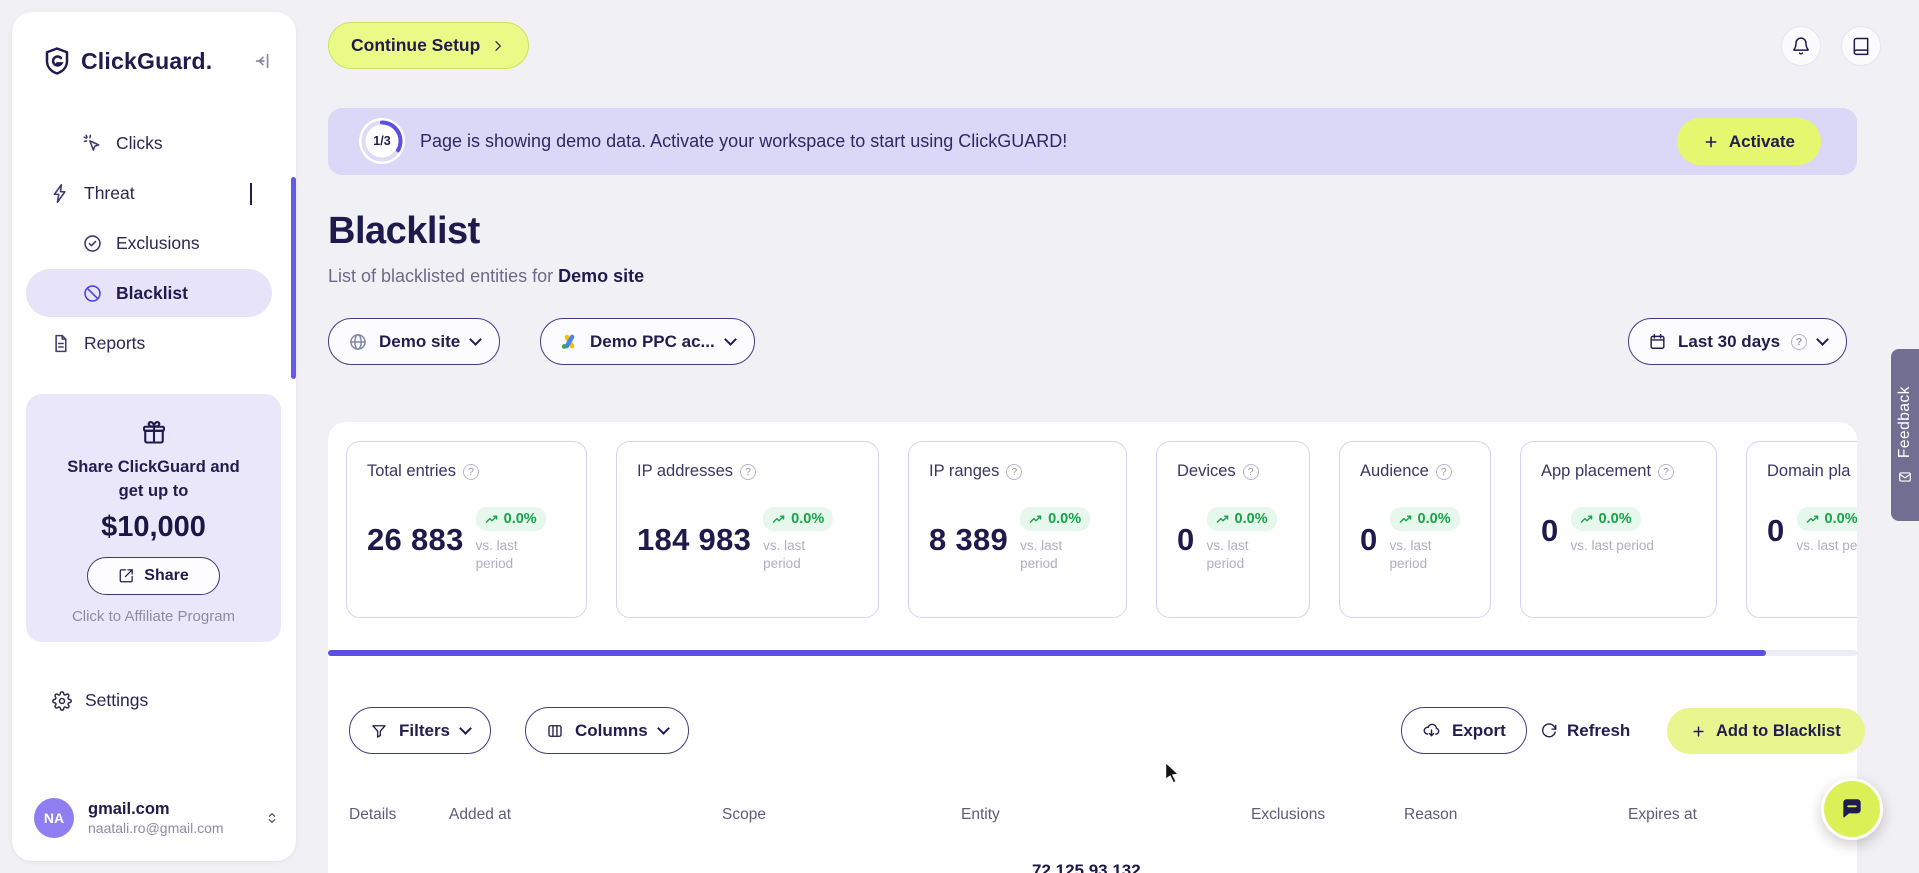  I want to click on chevrons-up-down-icon, so click(272, 818).